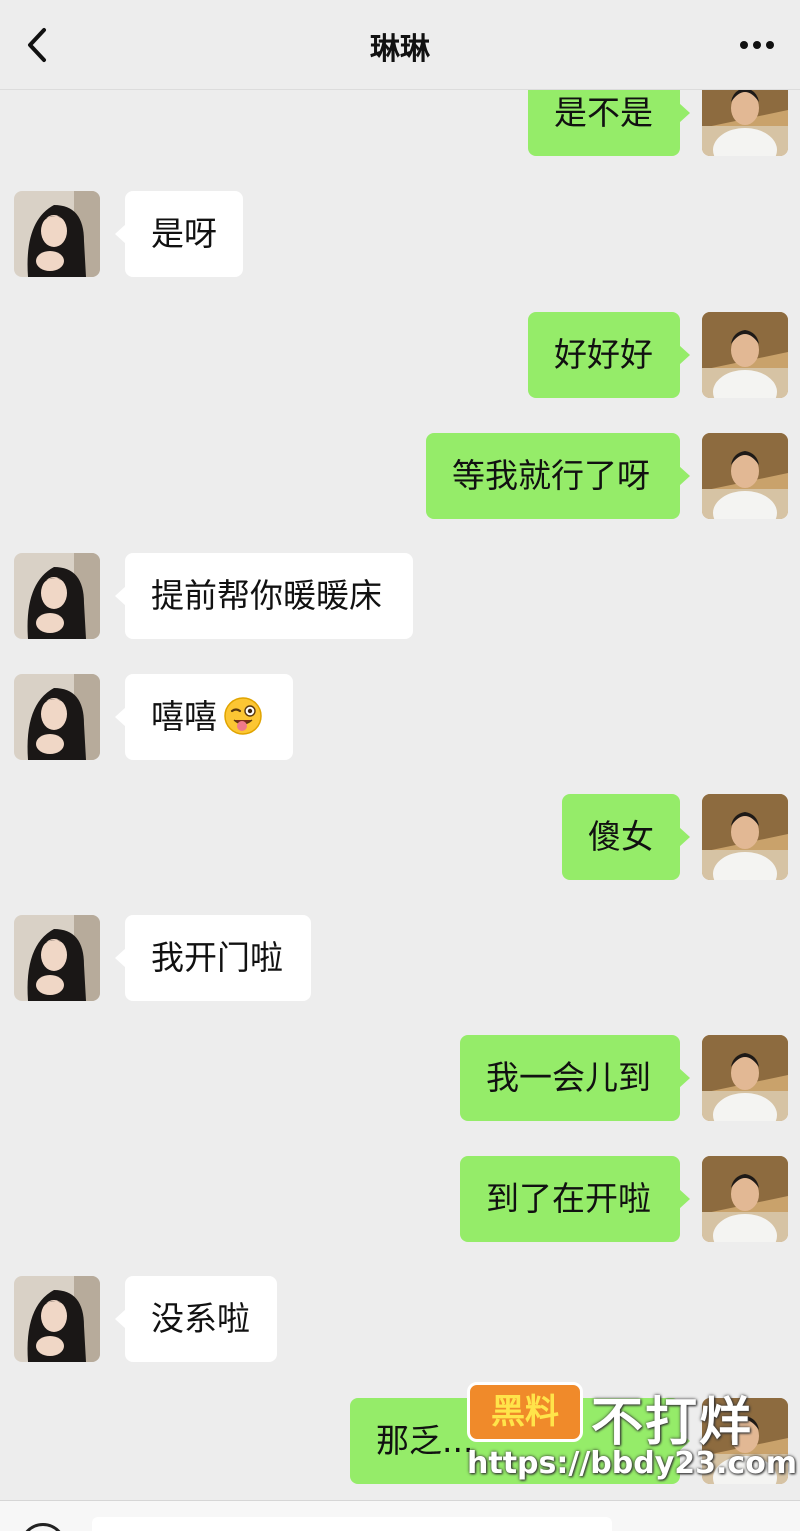 The width and height of the screenshot is (800, 1531). Describe the element at coordinates (200, 1318) in the screenshot. I see `message-text: 没系啦` at that location.